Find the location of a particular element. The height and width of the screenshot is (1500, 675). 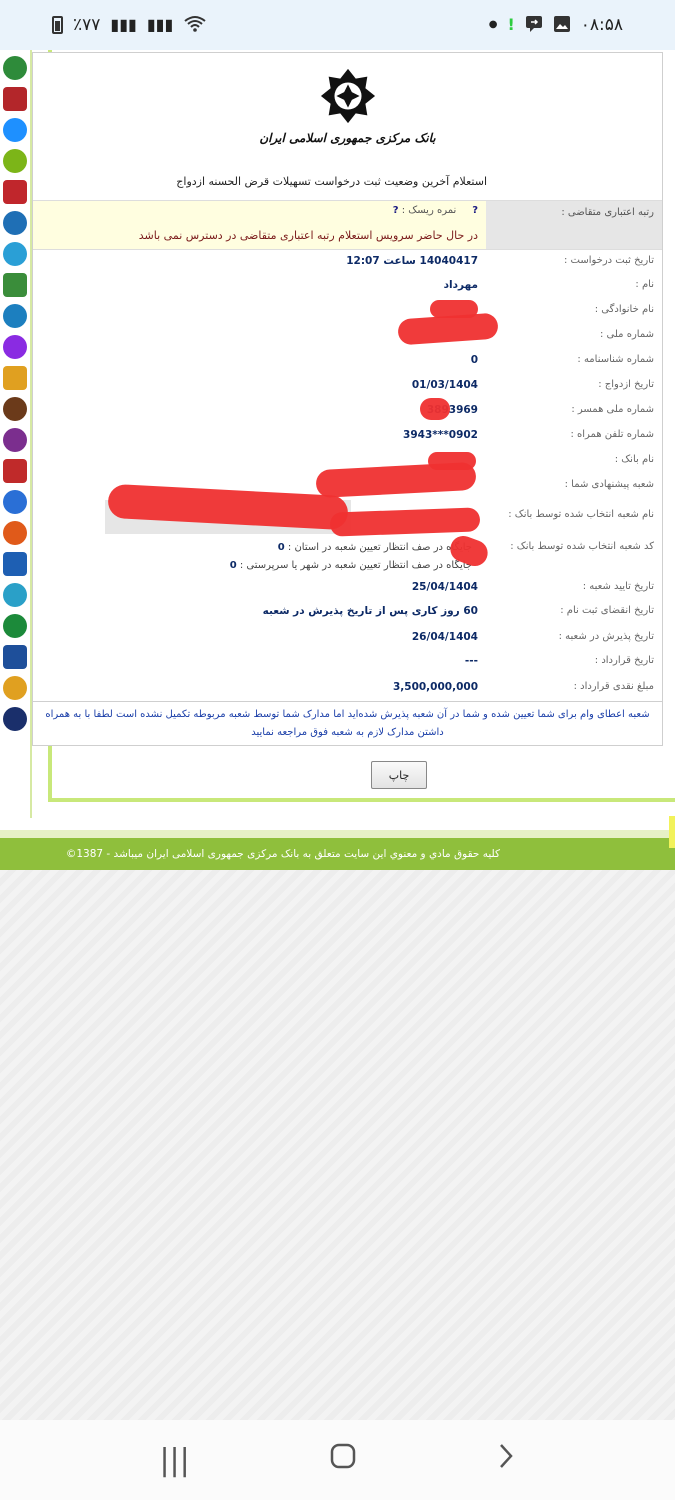

detail-row: تاریخ ازدواج : 01/03/1404 is located at coordinates (346, 389).